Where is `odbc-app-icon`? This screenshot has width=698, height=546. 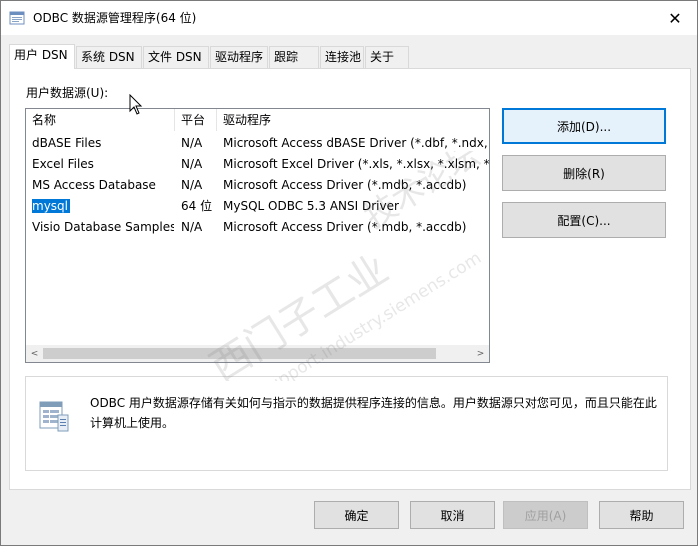
odbc-app-icon is located at coordinates (17, 18).